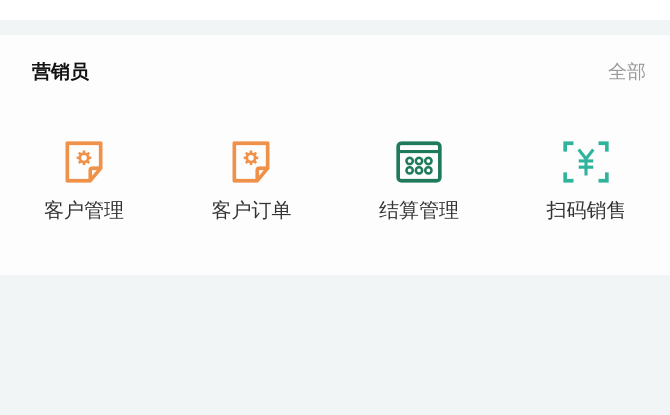 The width and height of the screenshot is (670, 415). I want to click on section-title: 营销员, so click(60, 72).